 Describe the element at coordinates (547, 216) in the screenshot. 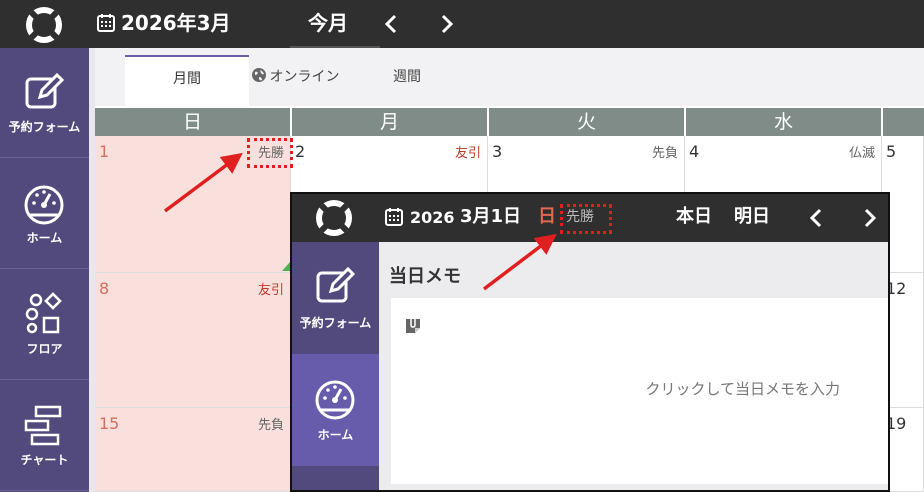

I see `day-weekday: 日` at that location.